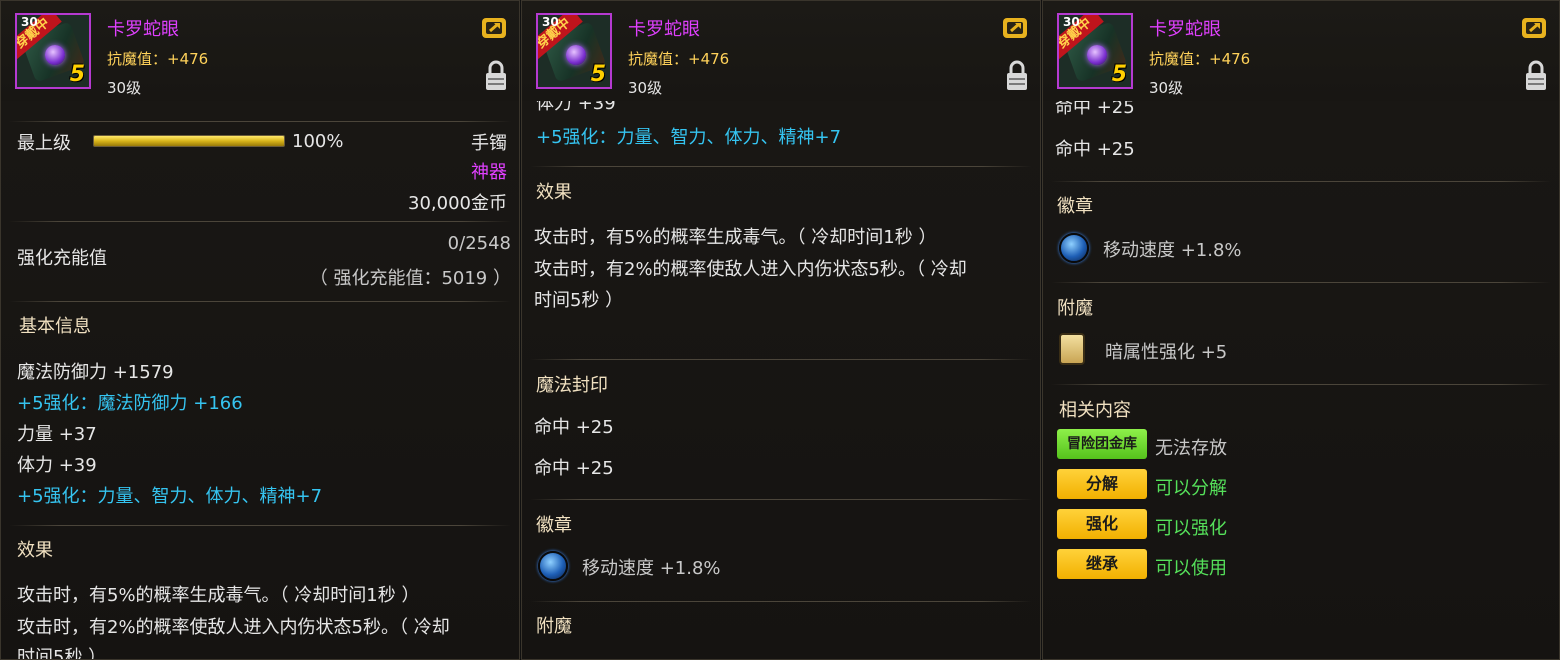  I want to click on grade-progress-bar, so click(189, 141).